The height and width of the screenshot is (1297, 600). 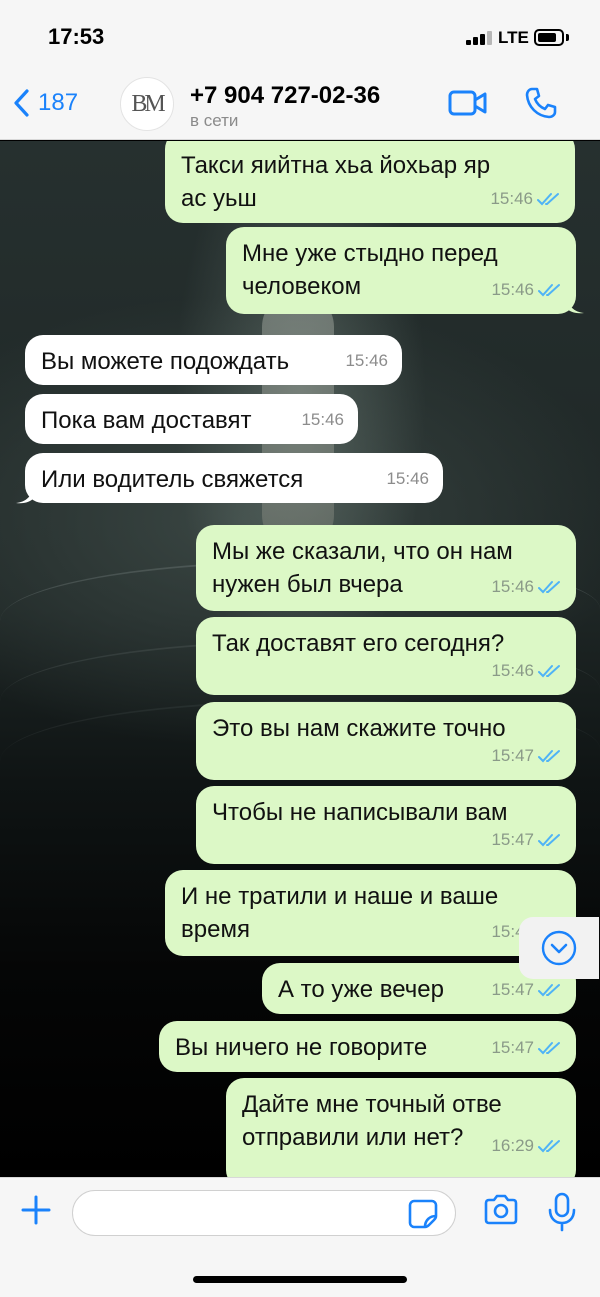 I want to click on message-bubble-incoming: Вы можете подождать 15:46, so click(x=213, y=360).